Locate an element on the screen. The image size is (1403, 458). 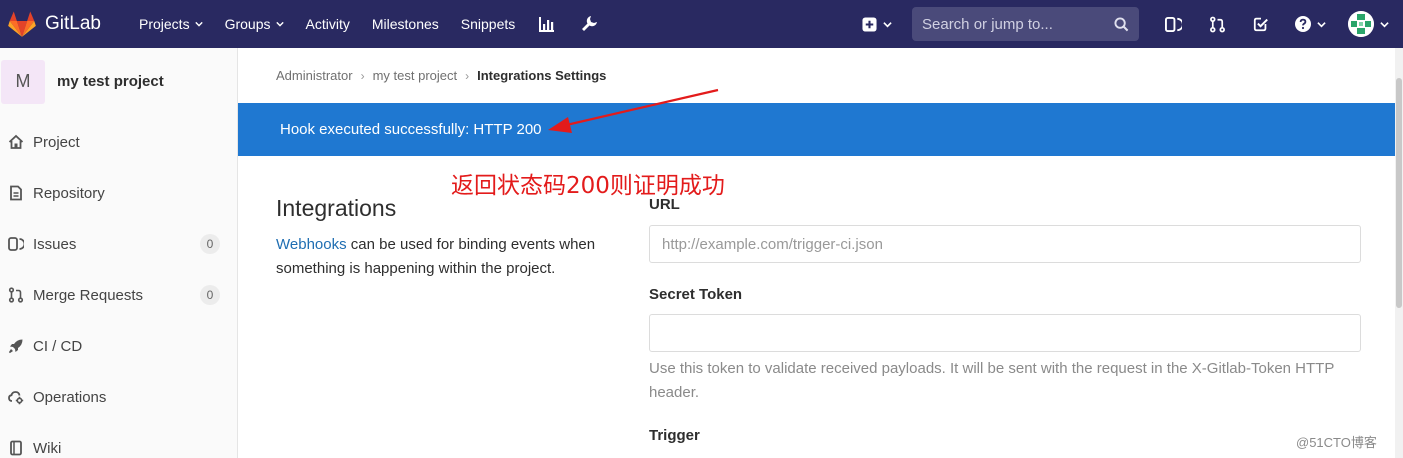
trigger-label: Trigger is located at coordinates (674, 435).